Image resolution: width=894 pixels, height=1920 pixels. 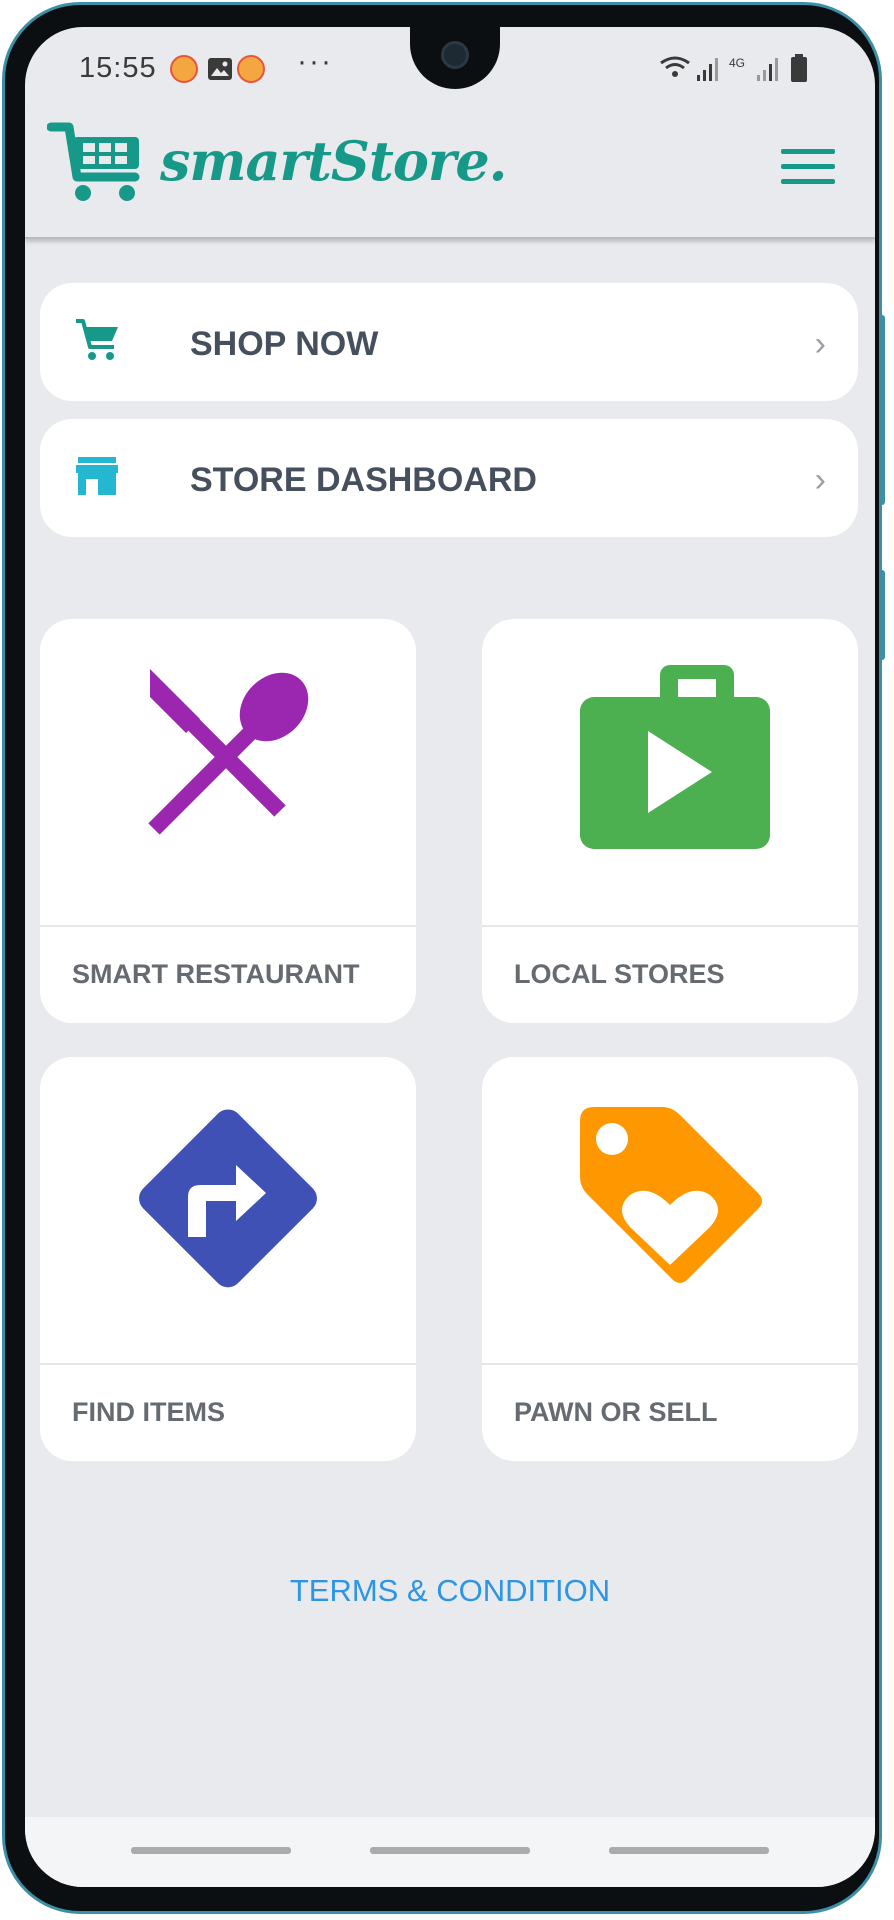 I want to click on gallery-icon, so click(x=220, y=69).